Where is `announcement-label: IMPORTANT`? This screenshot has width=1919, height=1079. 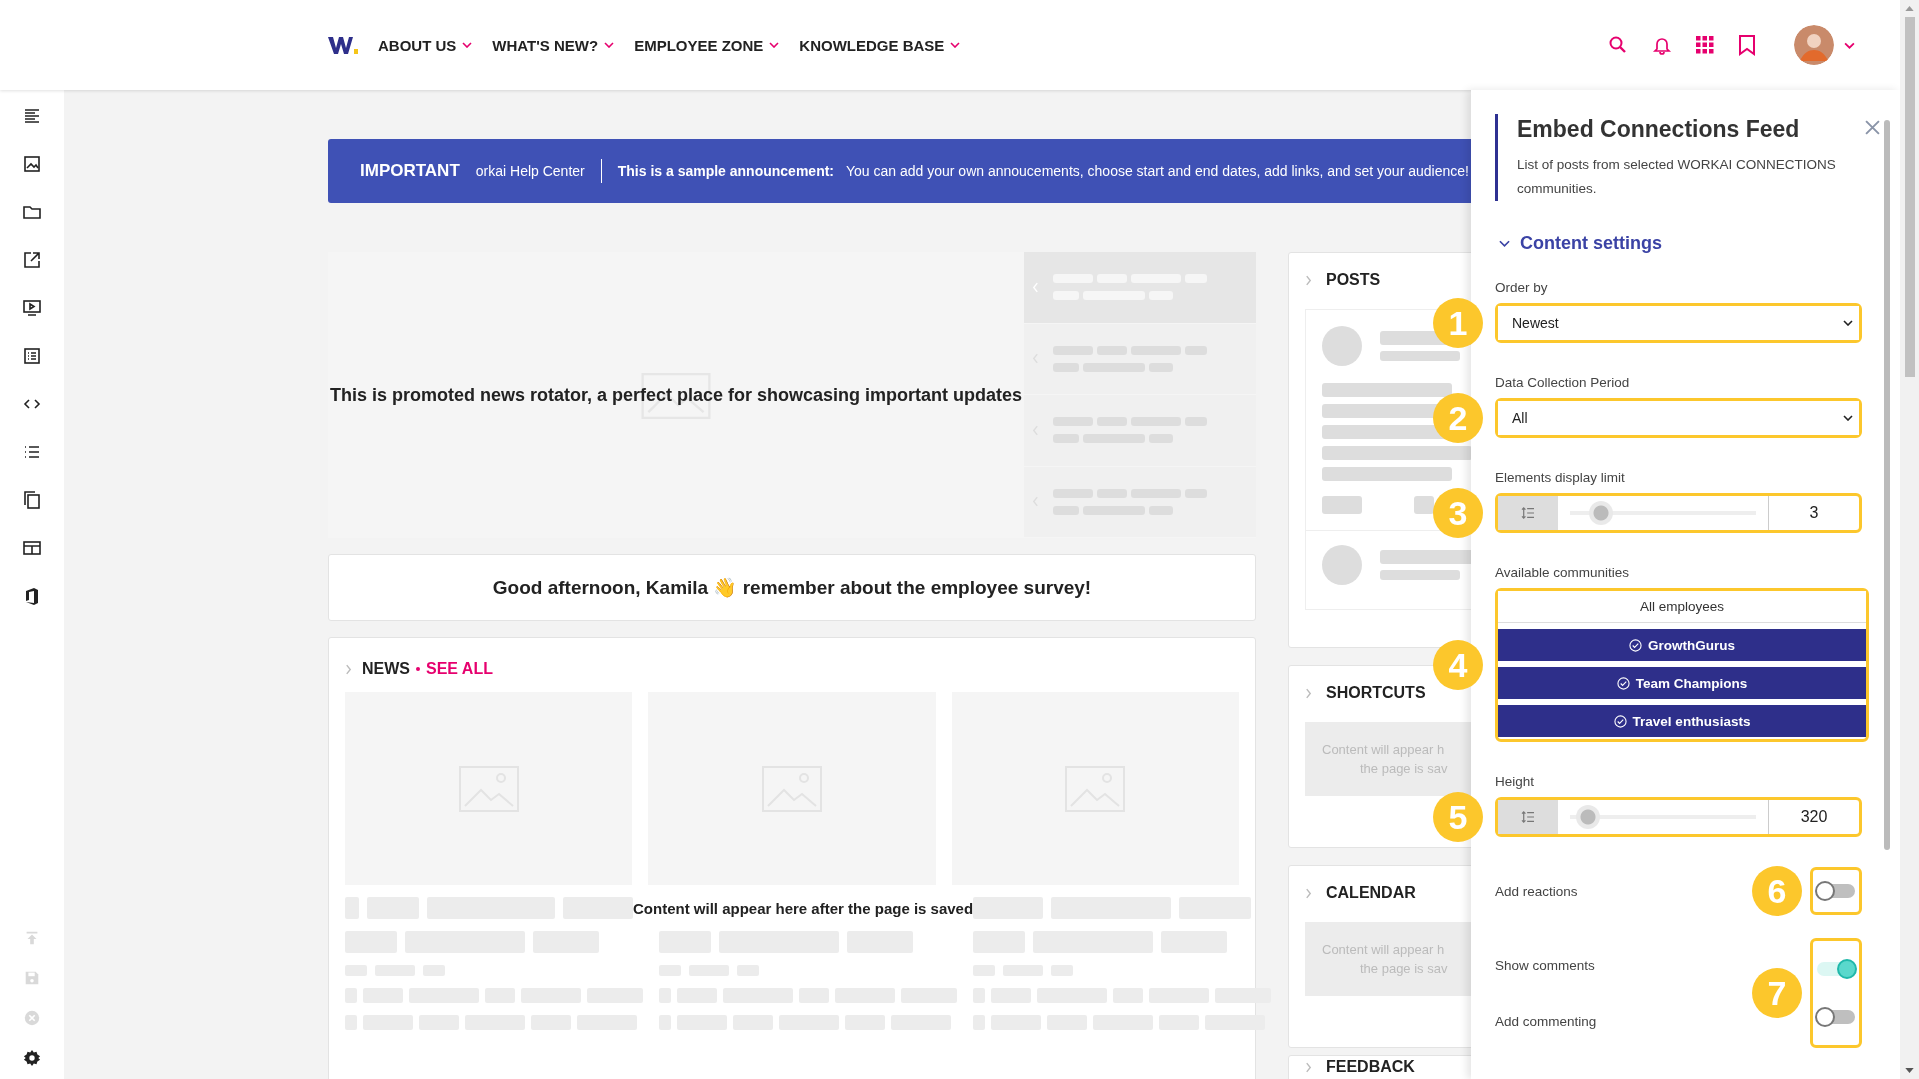
announcement-label: IMPORTANT is located at coordinates (410, 171).